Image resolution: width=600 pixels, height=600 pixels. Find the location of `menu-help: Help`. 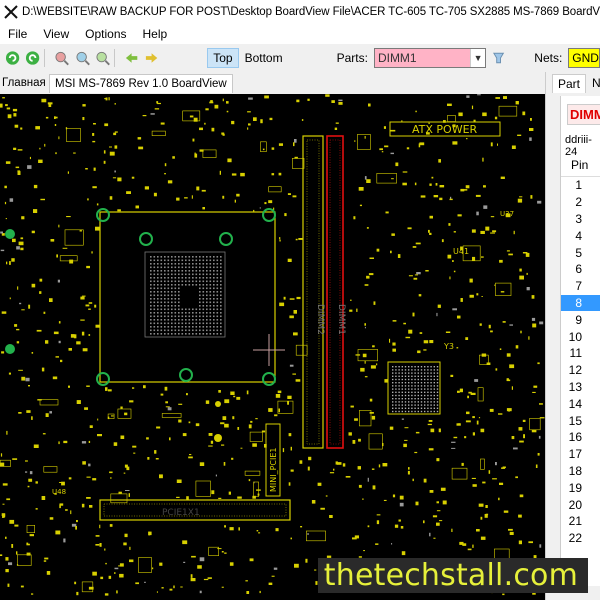

menu-help: Help is located at coordinates (155, 34).